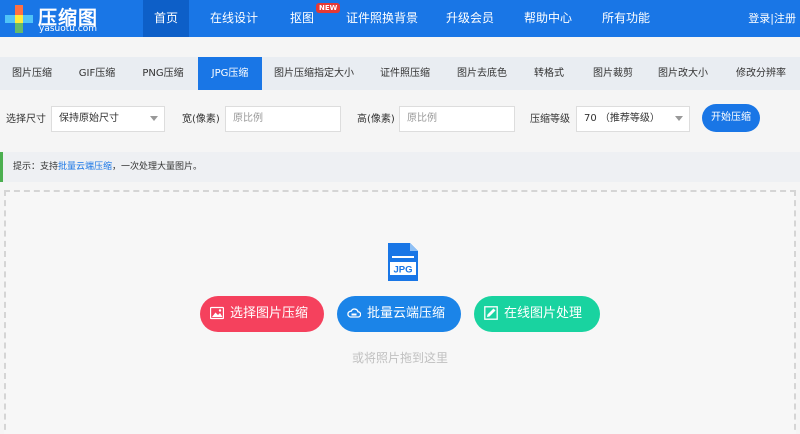 The image size is (800, 434). Describe the element at coordinates (26, 119) in the screenshot. I see `size-label: 选择尺寸` at that location.